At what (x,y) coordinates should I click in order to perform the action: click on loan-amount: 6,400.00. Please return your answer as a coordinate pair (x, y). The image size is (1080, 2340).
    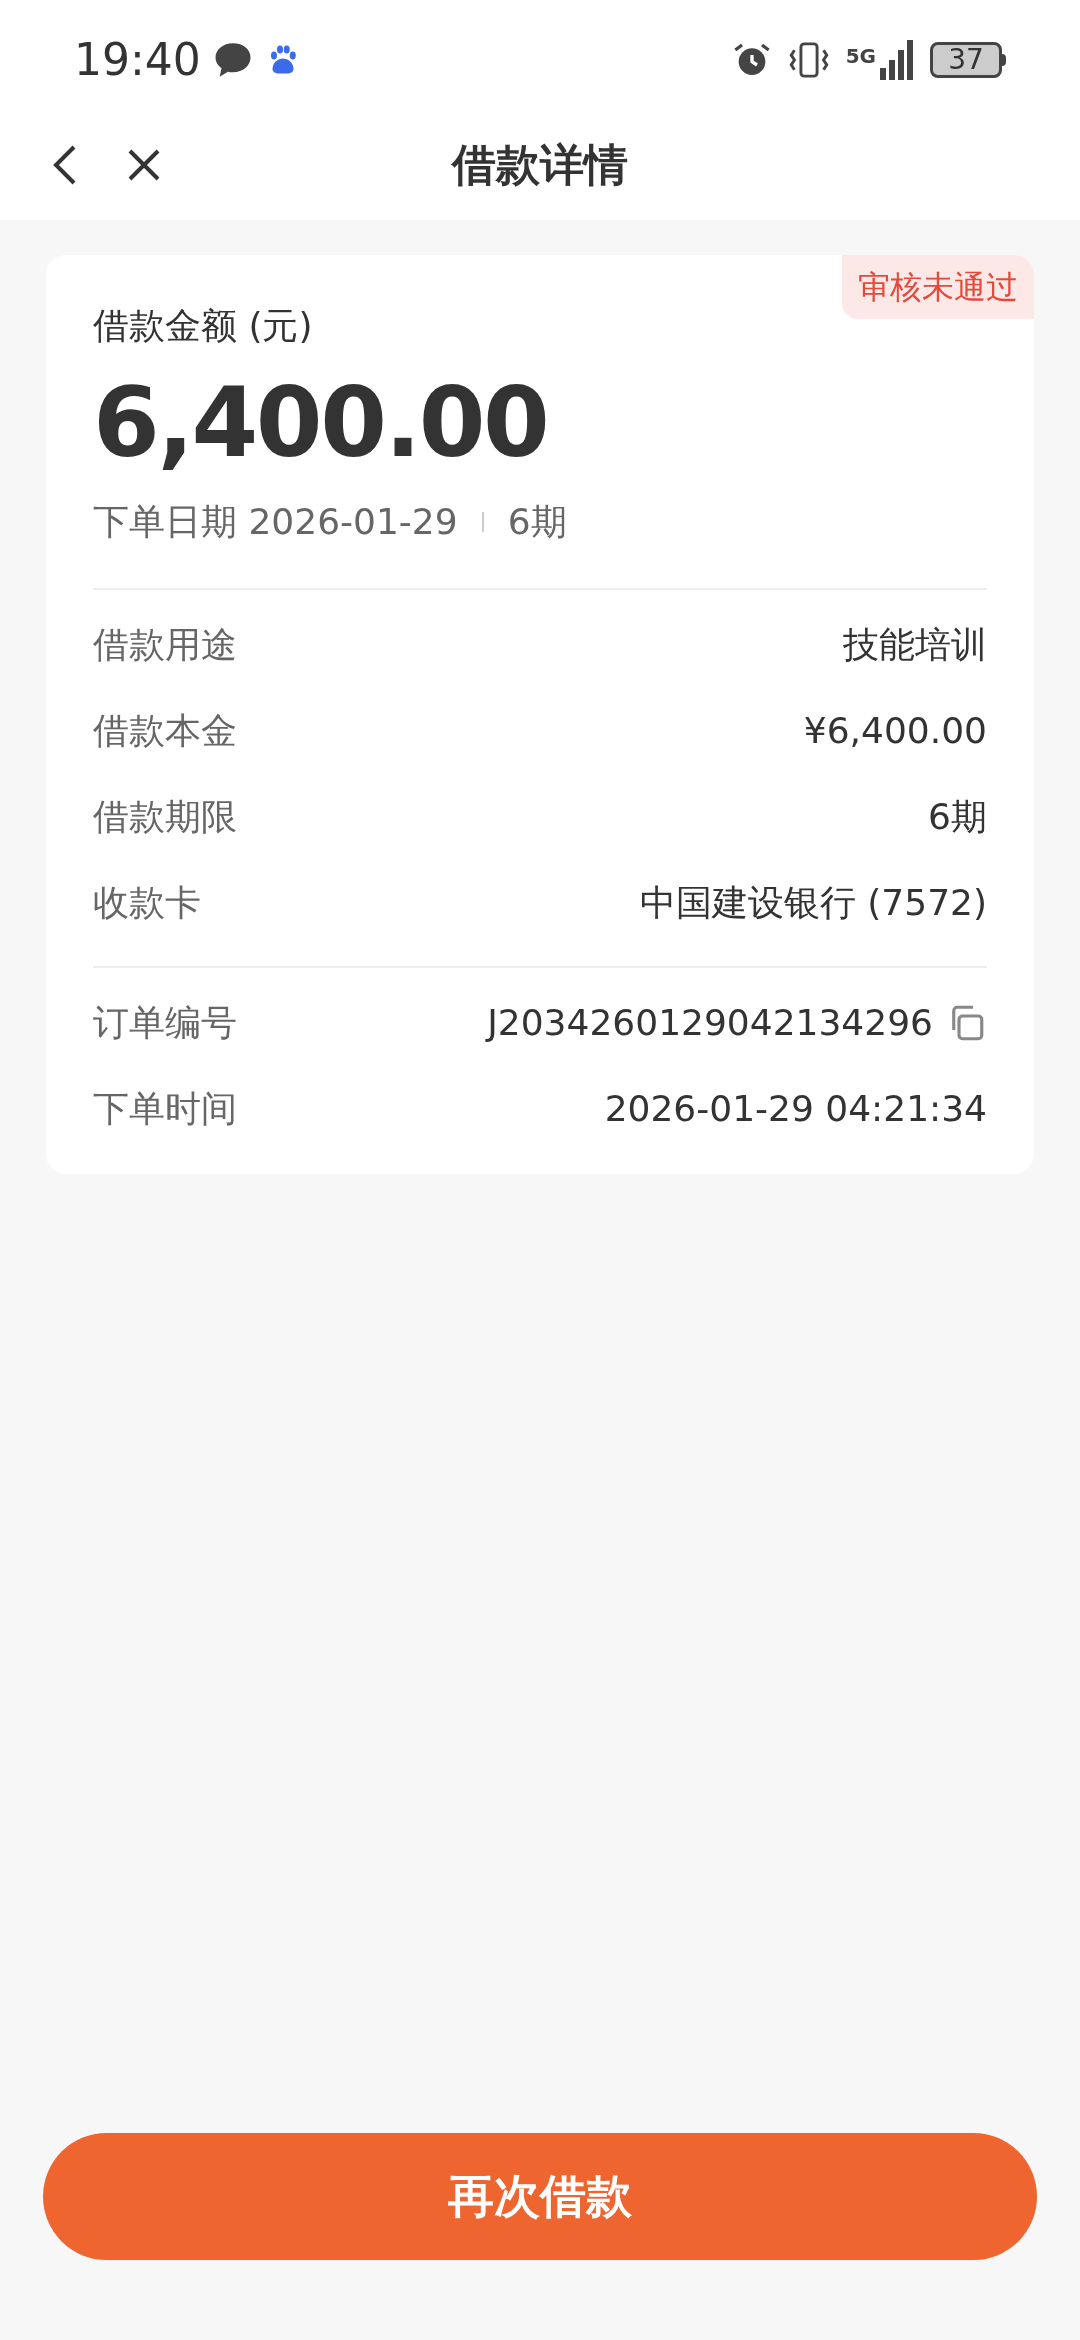
    Looking at the image, I should click on (321, 423).